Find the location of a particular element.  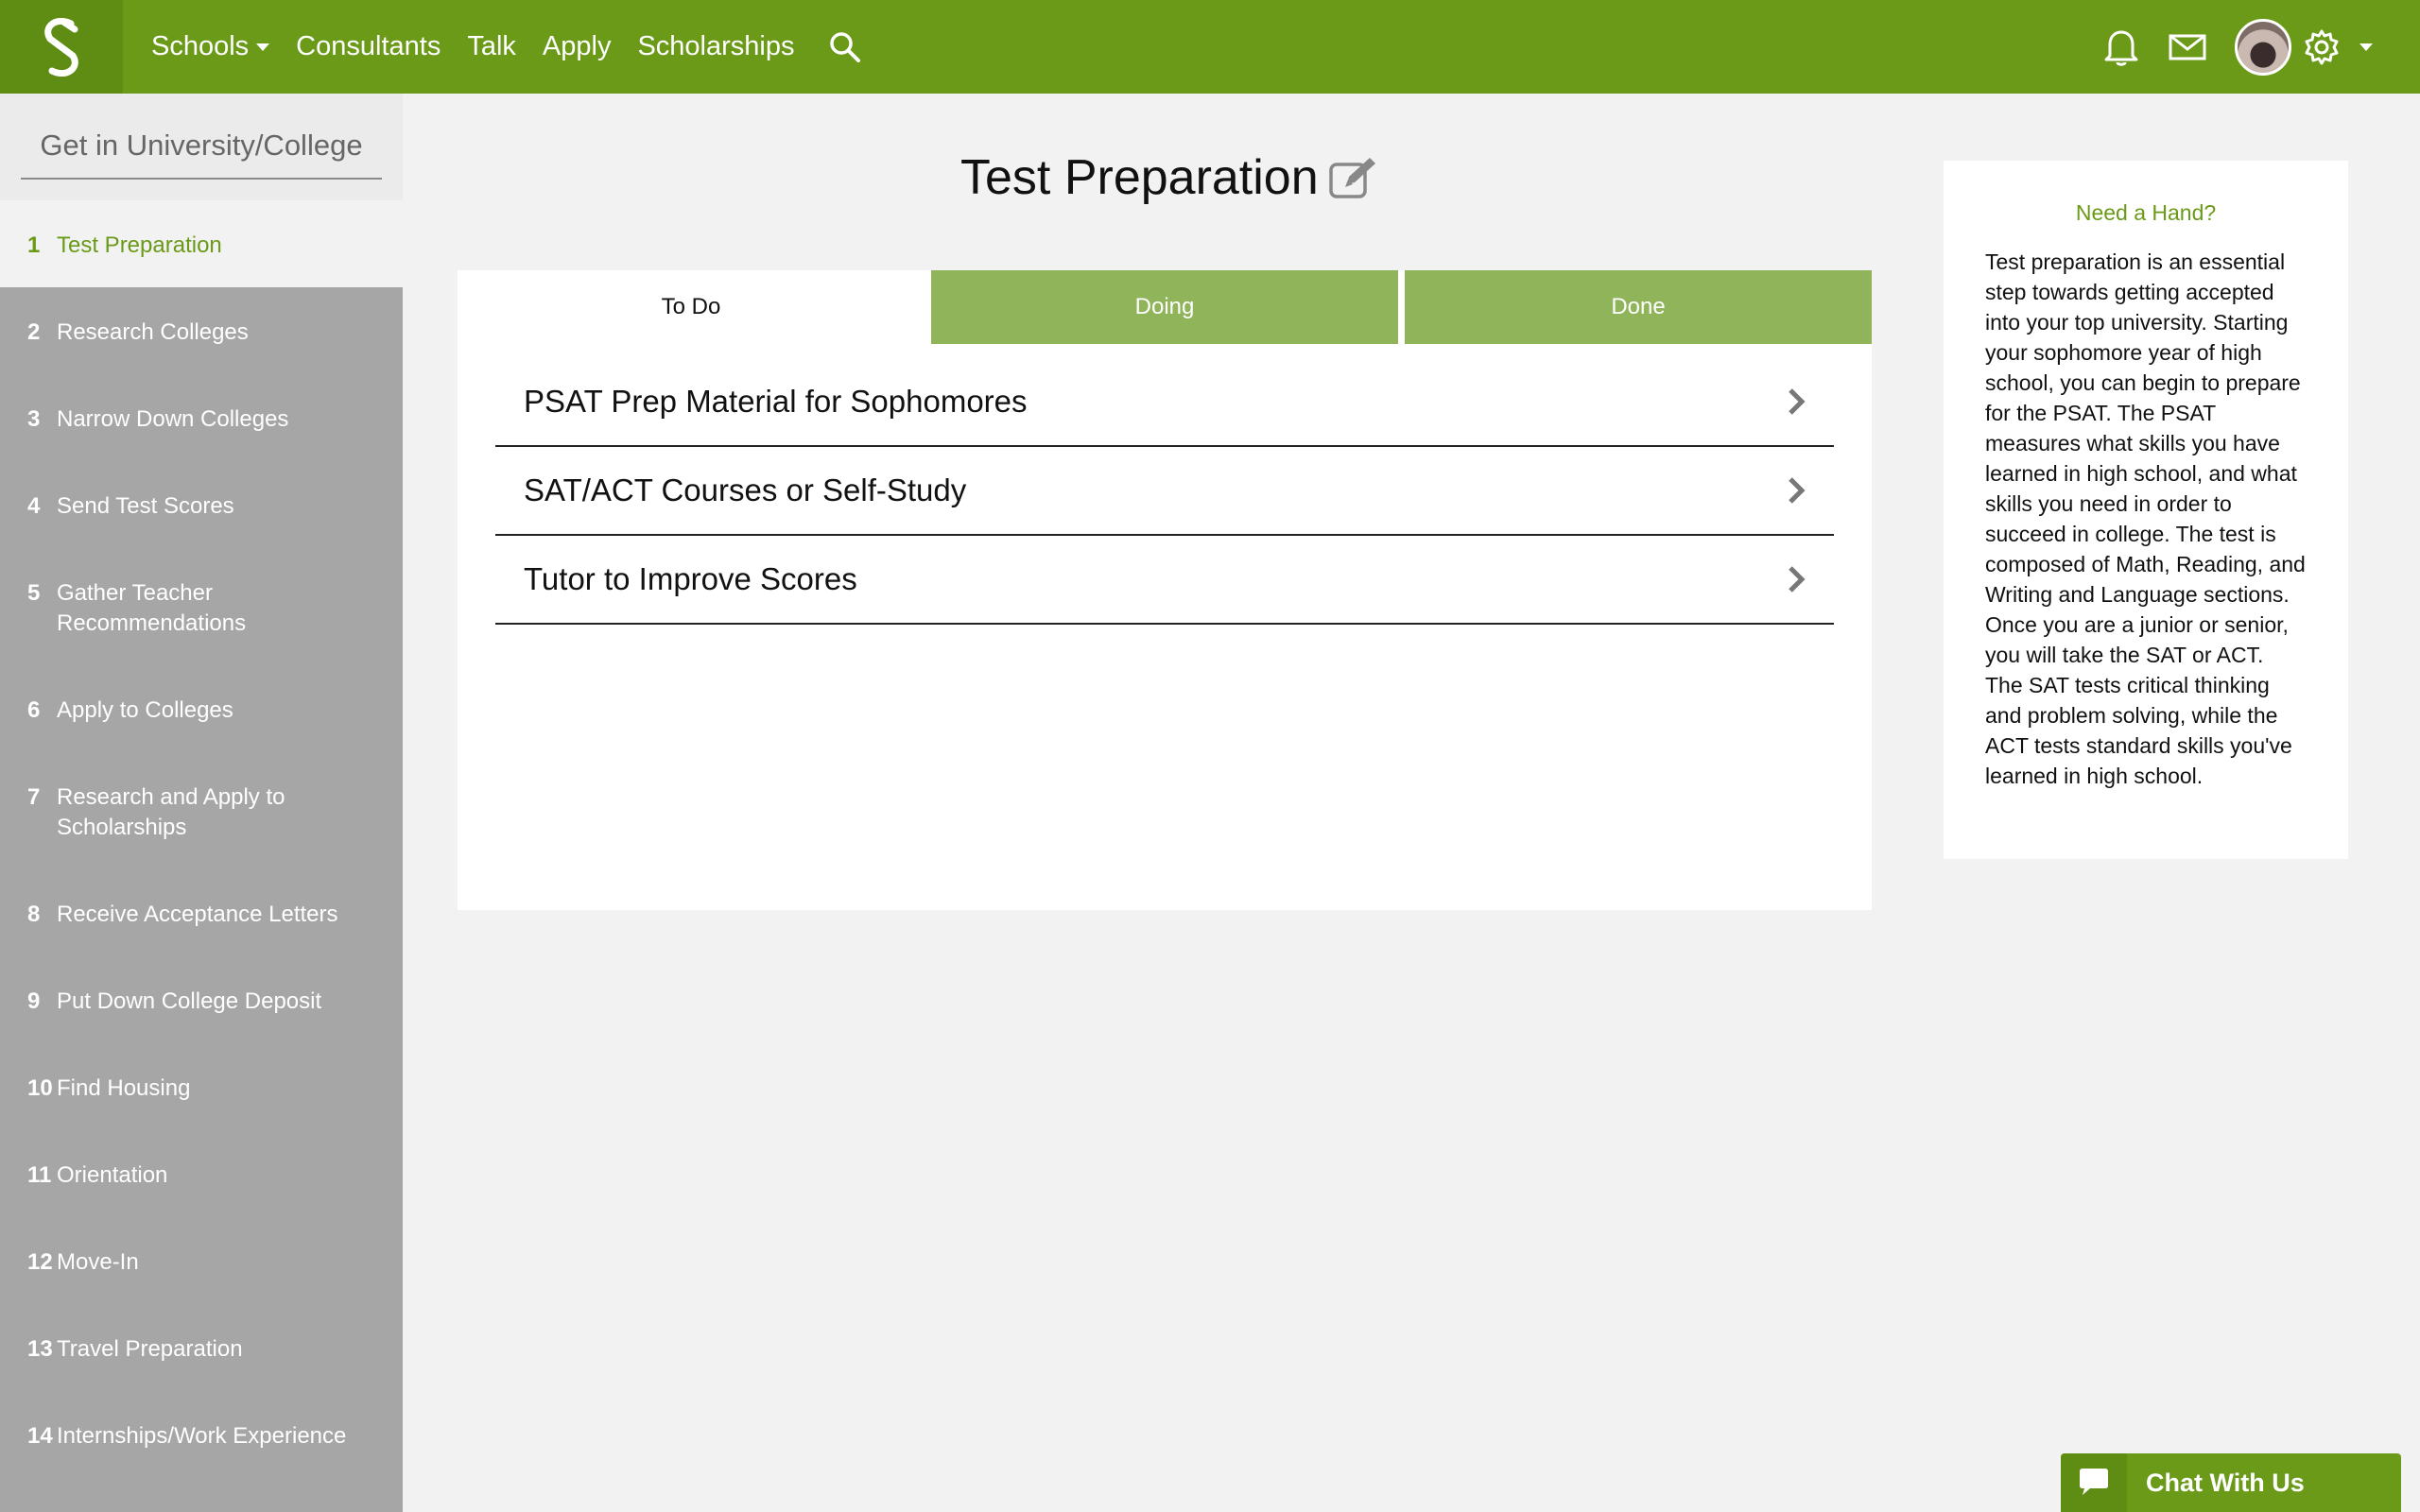

sidebar-item-label: Orientation is located at coordinates (112, 1175).